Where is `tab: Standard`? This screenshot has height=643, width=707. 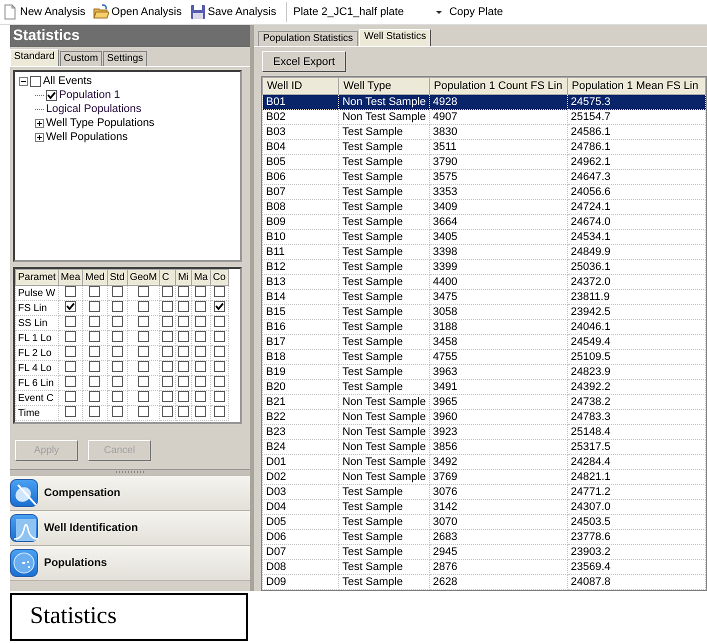
tab: Standard is located at coordinates (34, 57).